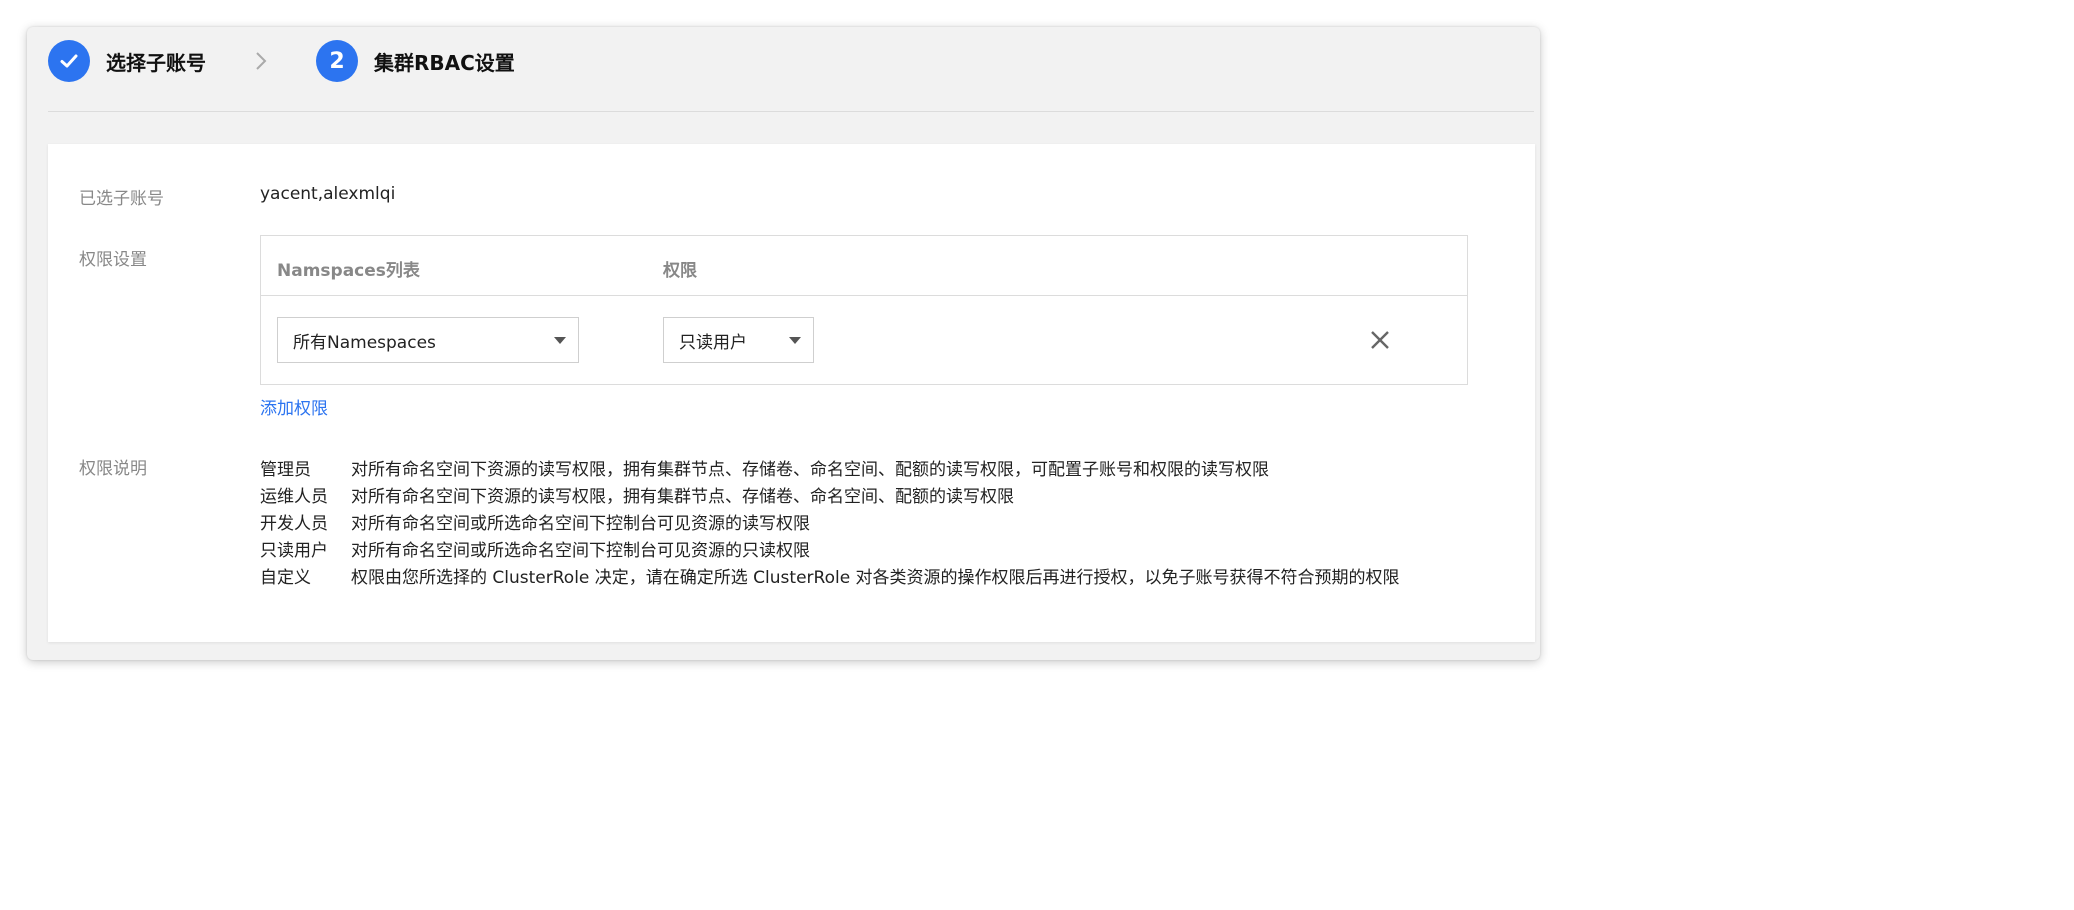  I want to click on close-icon, so click(1380, 340).